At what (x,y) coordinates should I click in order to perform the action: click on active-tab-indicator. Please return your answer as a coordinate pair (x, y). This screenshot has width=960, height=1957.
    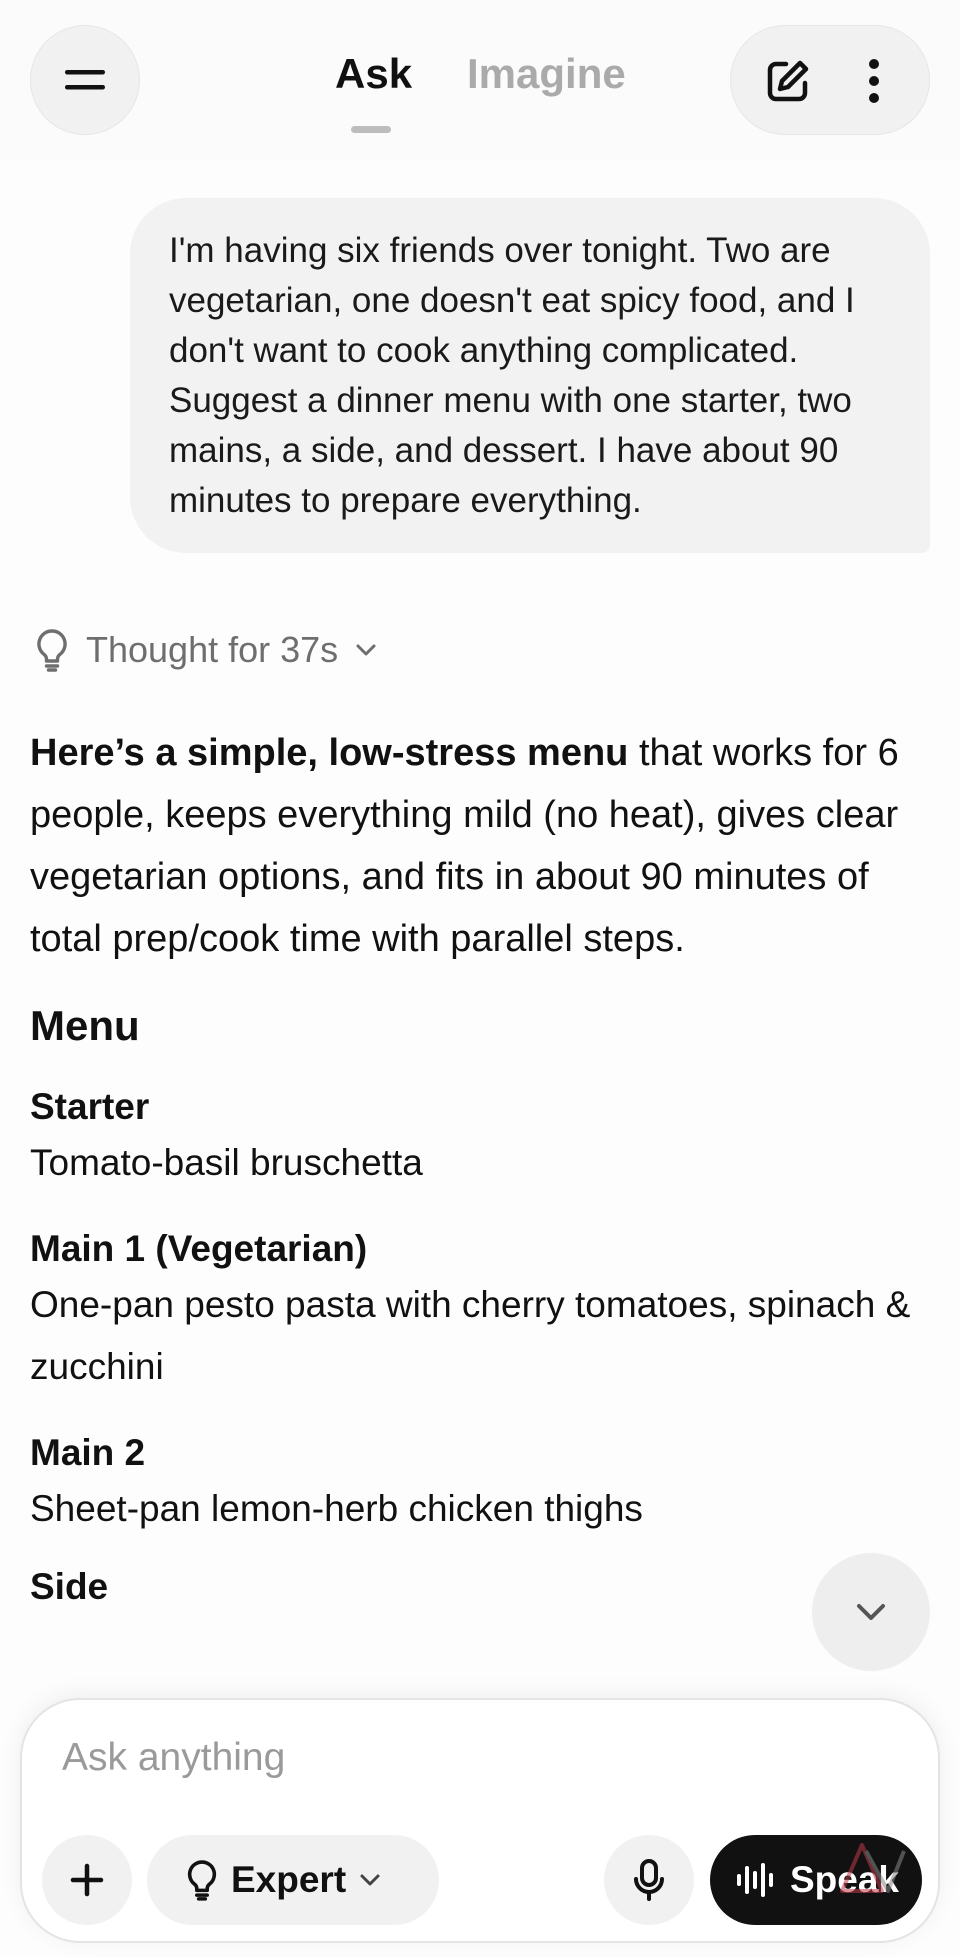
    Looking at the image, I should click on (371, 129).